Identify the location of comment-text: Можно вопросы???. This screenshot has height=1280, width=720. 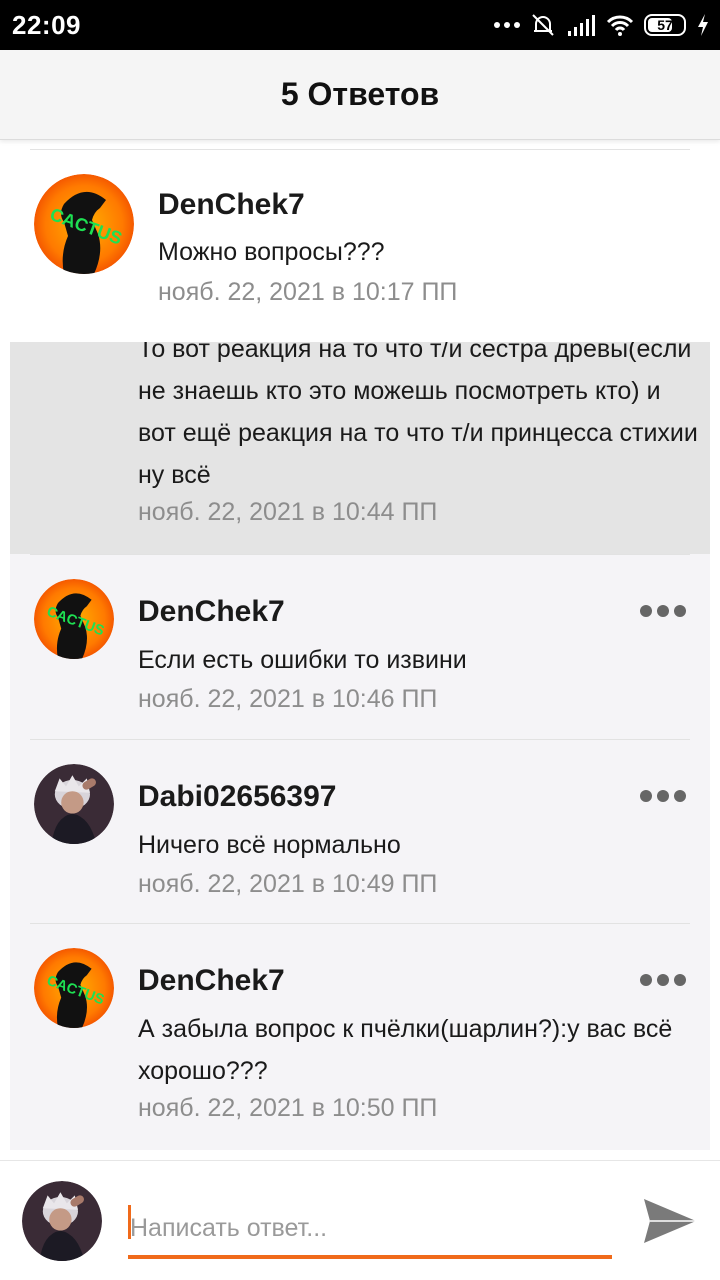
(271, 252).